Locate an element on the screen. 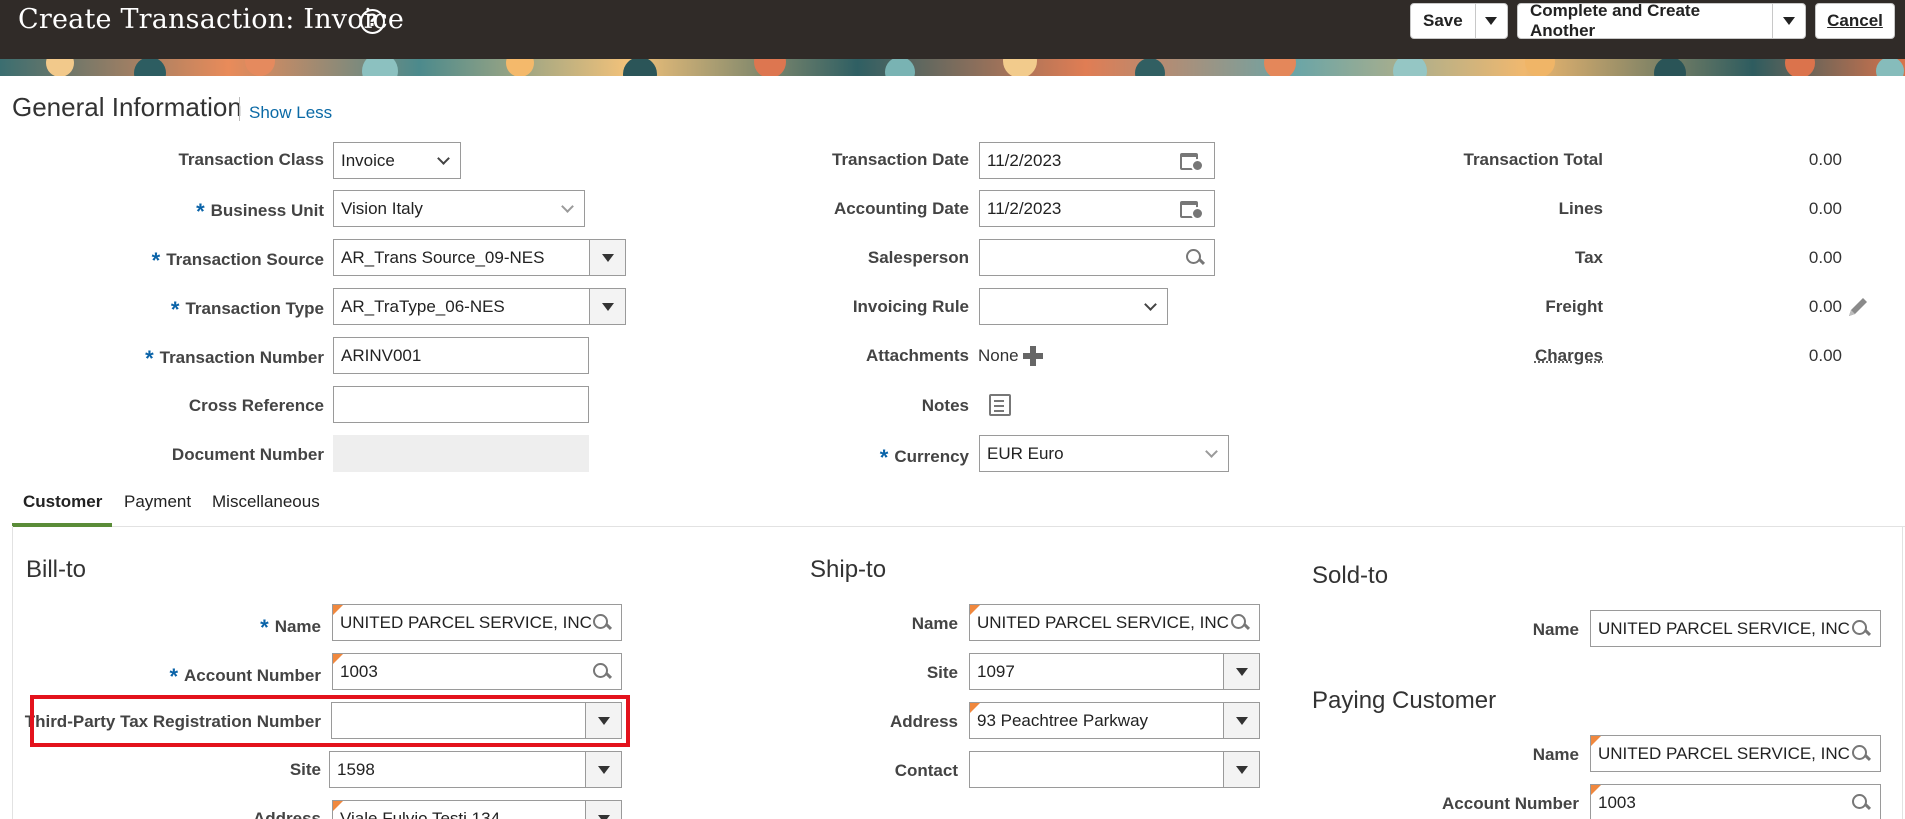 The height and width of the screenshot is (819, 1905). ship-to-name-input: UNITED PARCEL SERVICE, INC is located at coordinates (1114, 622).